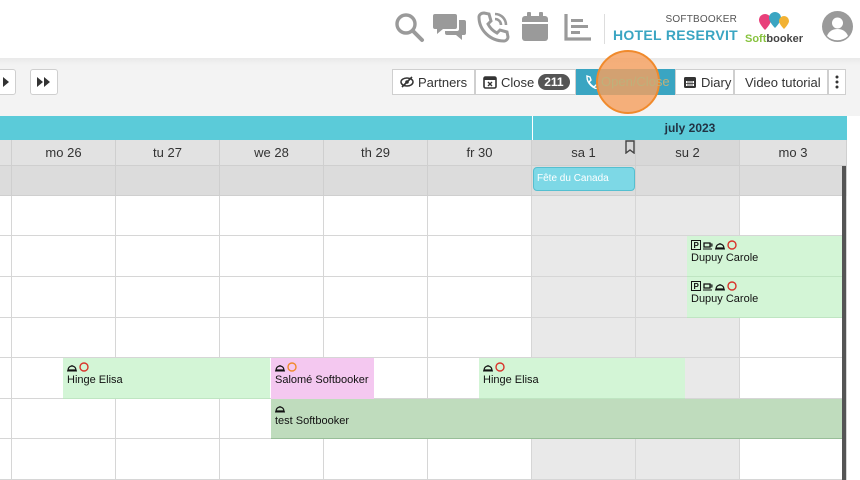  I want to click on video-tutorial-button: Video tutorial, so click(781, 82).